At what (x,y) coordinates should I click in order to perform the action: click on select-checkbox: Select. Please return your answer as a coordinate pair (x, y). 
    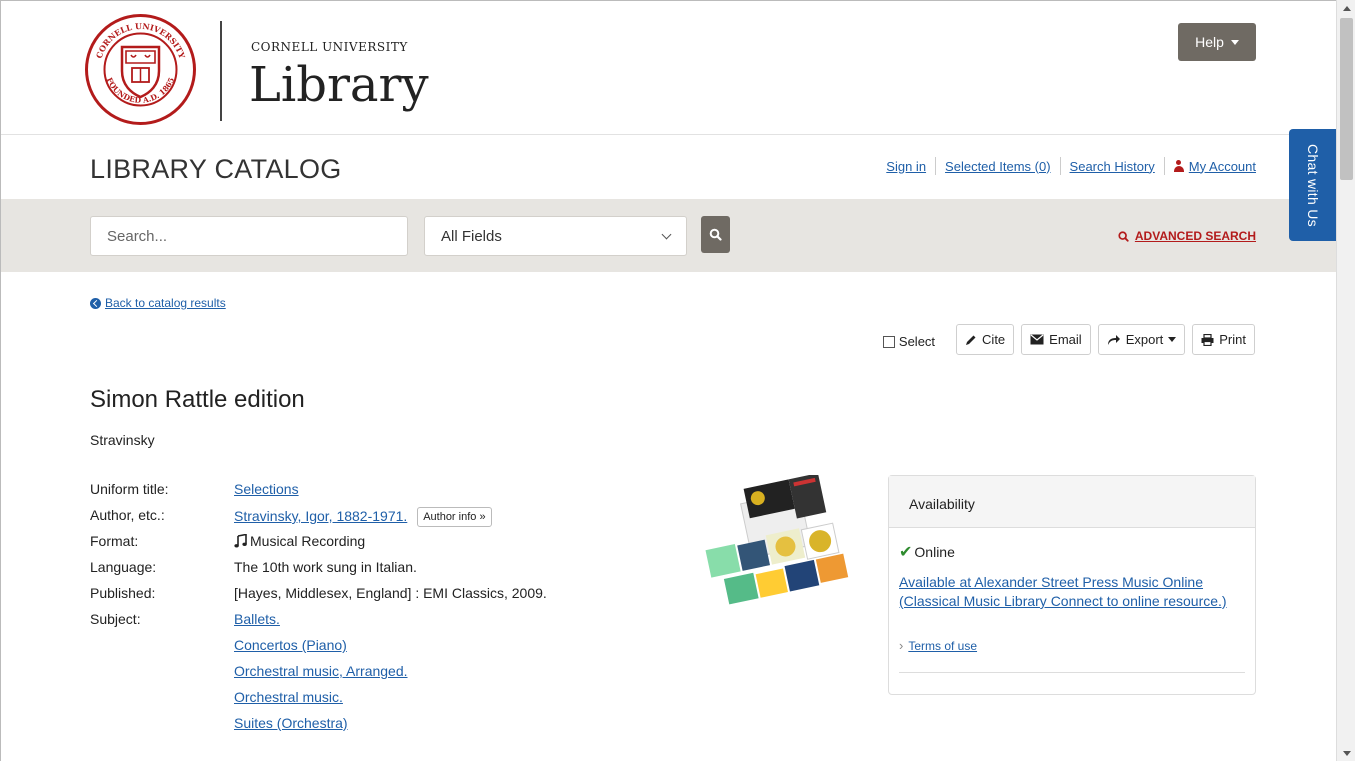
    Looking at the image, I should click on (909, 341).